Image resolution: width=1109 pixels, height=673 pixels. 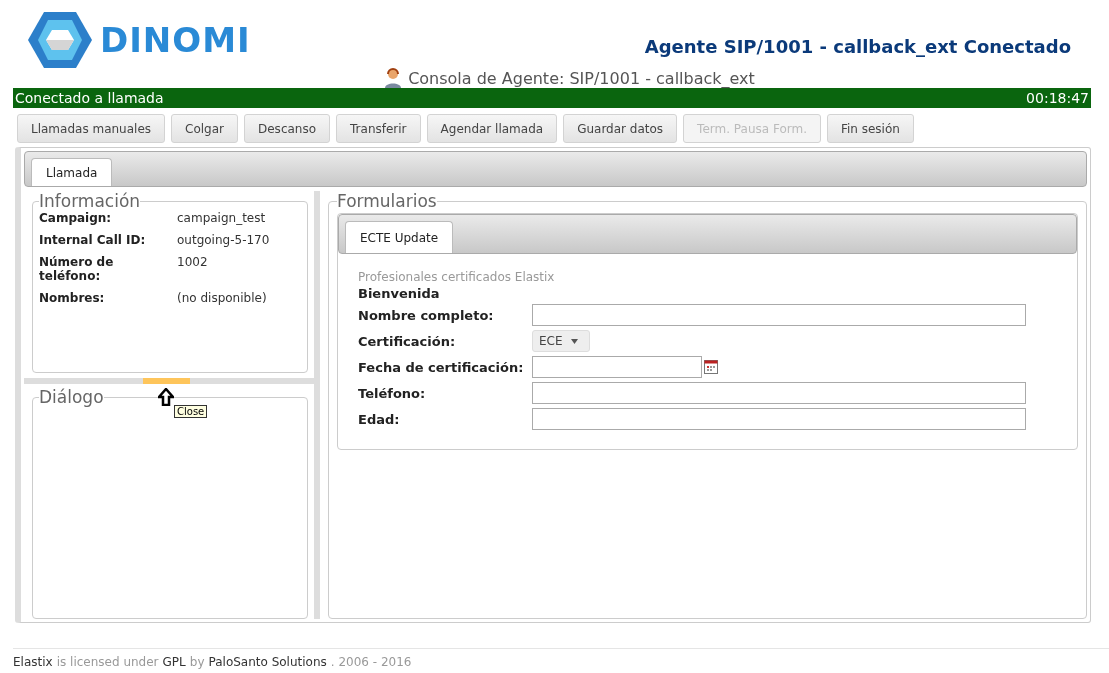 I want to click on panel-title: Información, so click(x=90, y=201).